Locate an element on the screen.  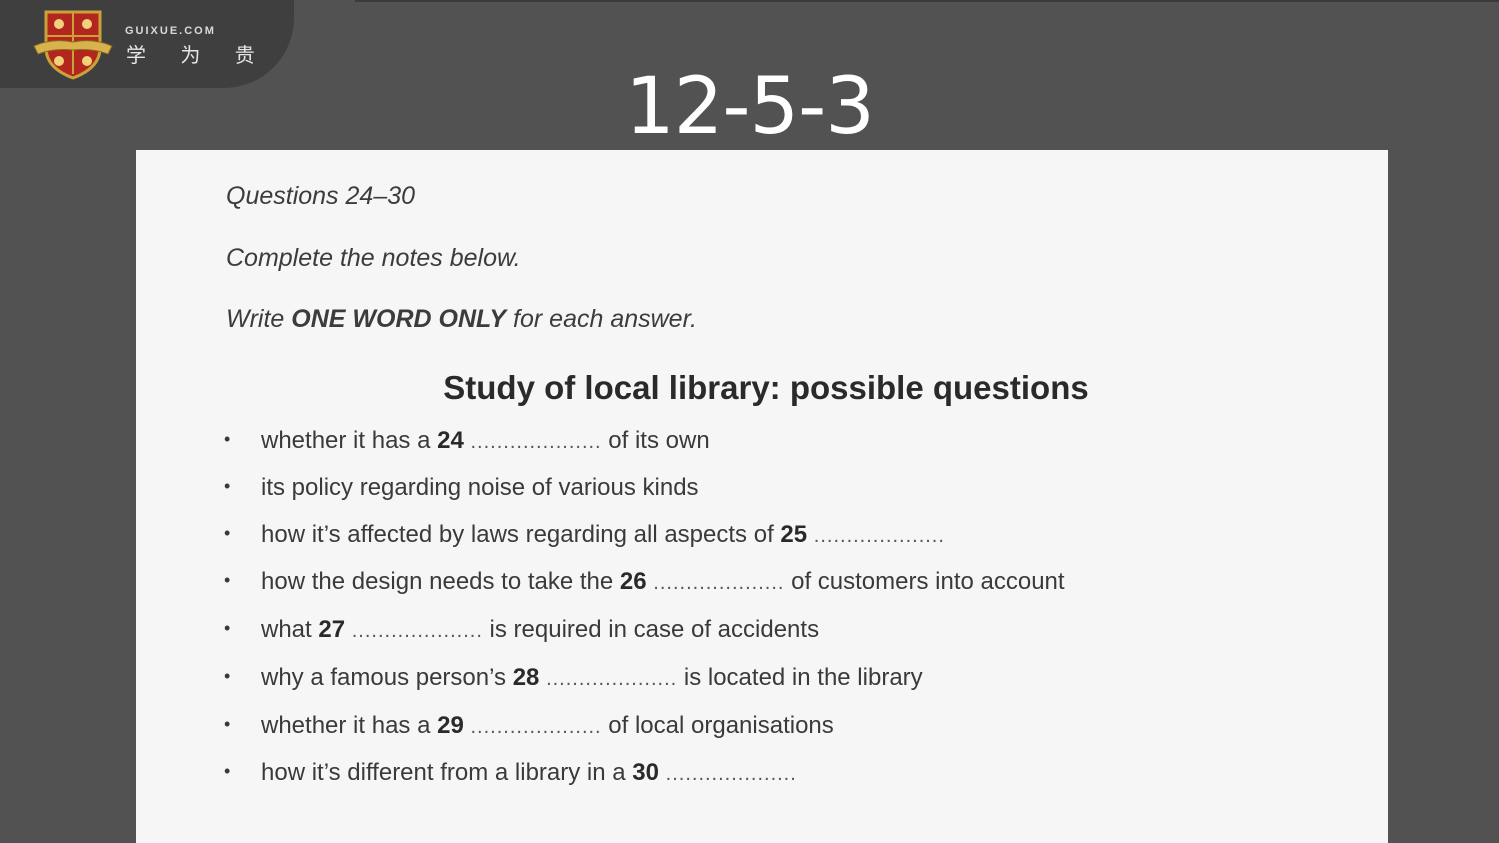
item-text-after: of local organisations is located at coordinates (717, 725).